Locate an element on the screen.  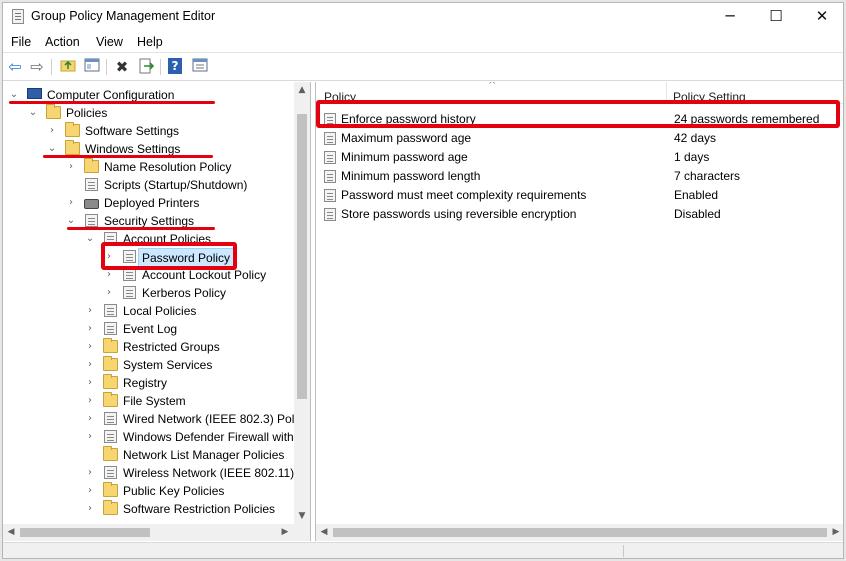
tree-label: Scripts (Startup/Shutdown) is located at coordinates (176, 185).